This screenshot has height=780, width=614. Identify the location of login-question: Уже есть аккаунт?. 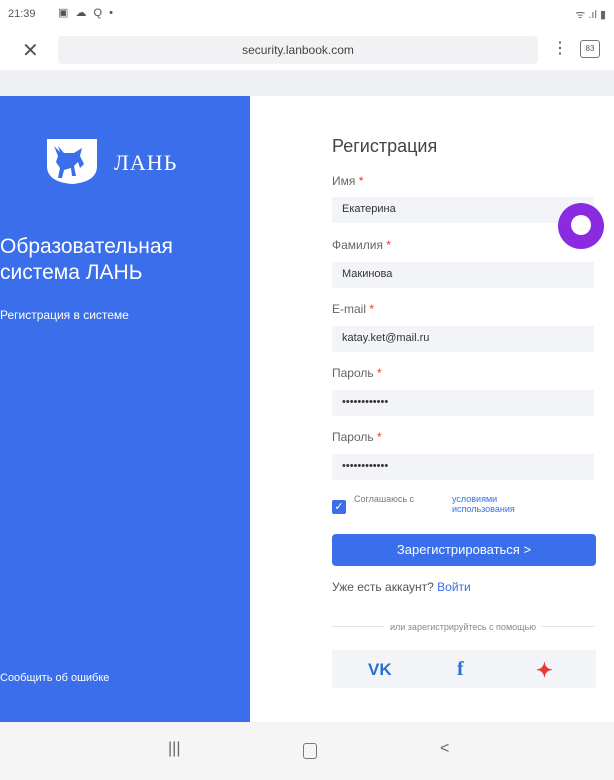
(383, 587).